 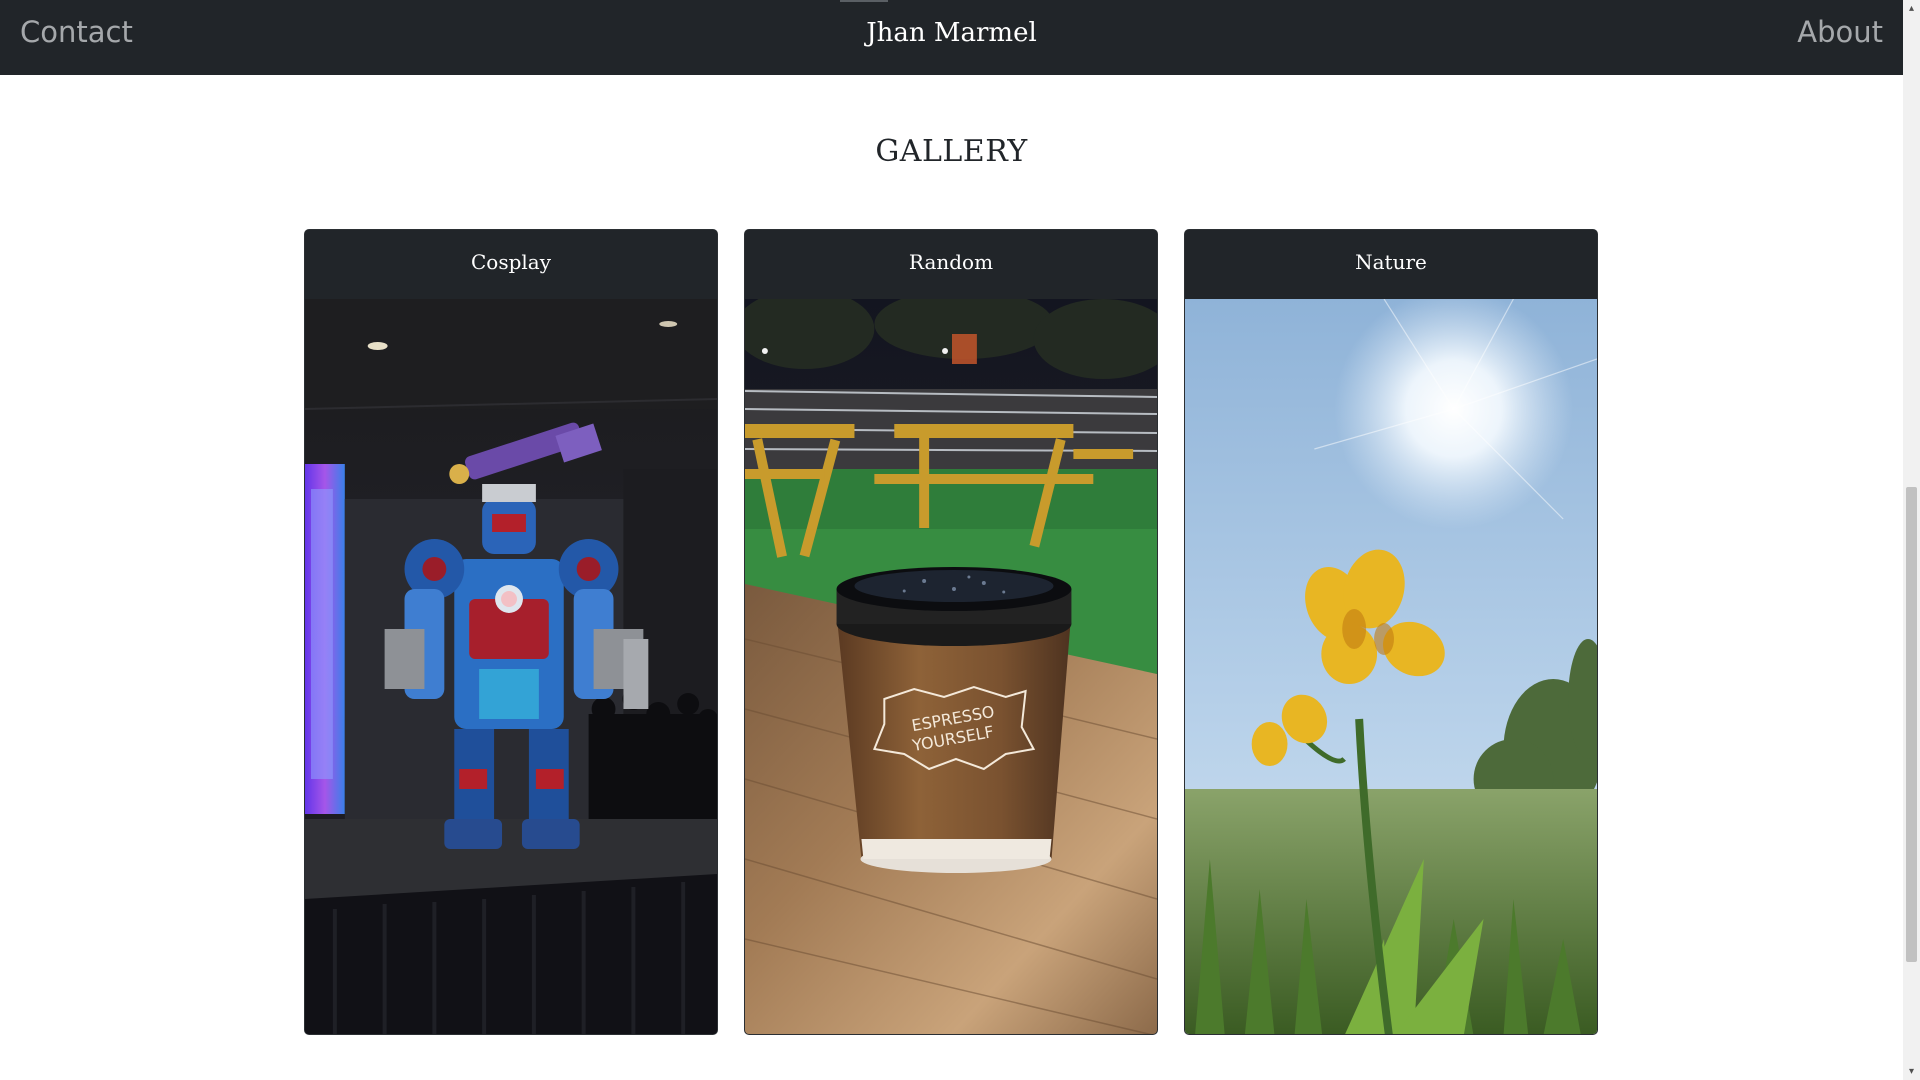 I want to click on card-header-nature: Nature, so click(x=1391, y=264).